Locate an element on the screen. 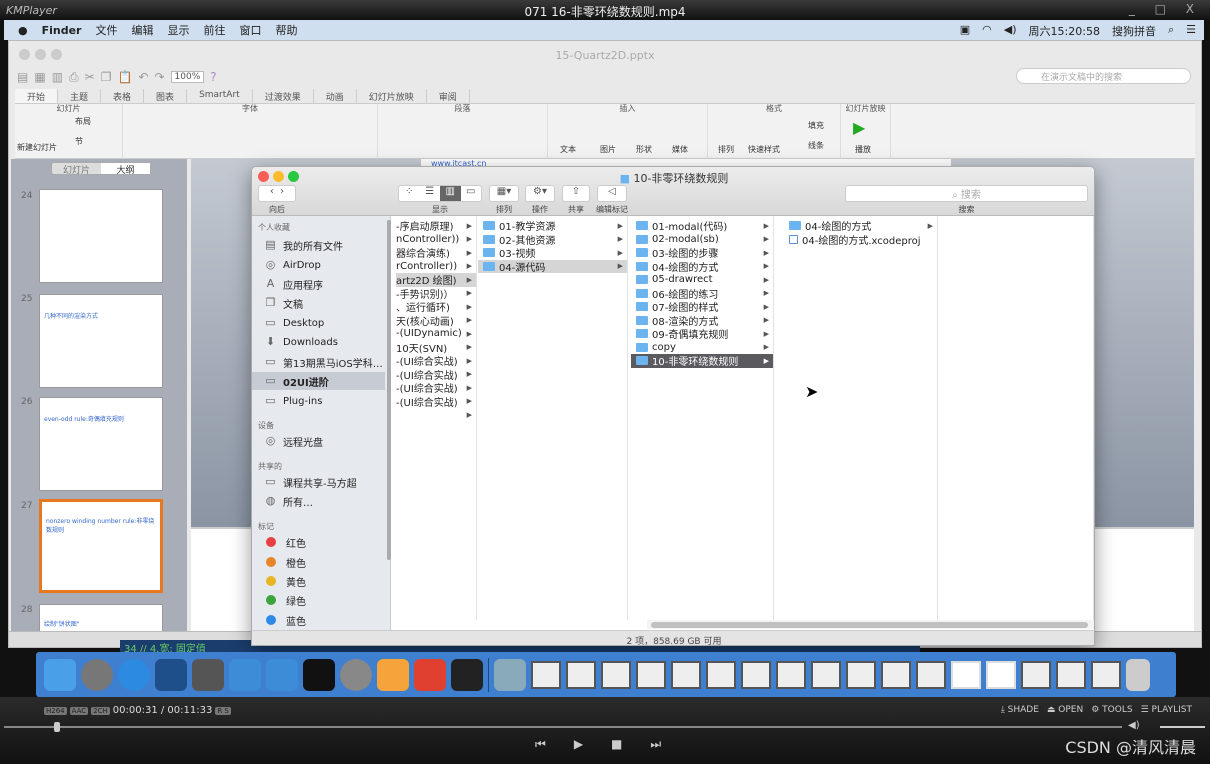 The image size is (1210, 764). finder-item: 04-源代码 ▶ is located at coordinates (552, 266).